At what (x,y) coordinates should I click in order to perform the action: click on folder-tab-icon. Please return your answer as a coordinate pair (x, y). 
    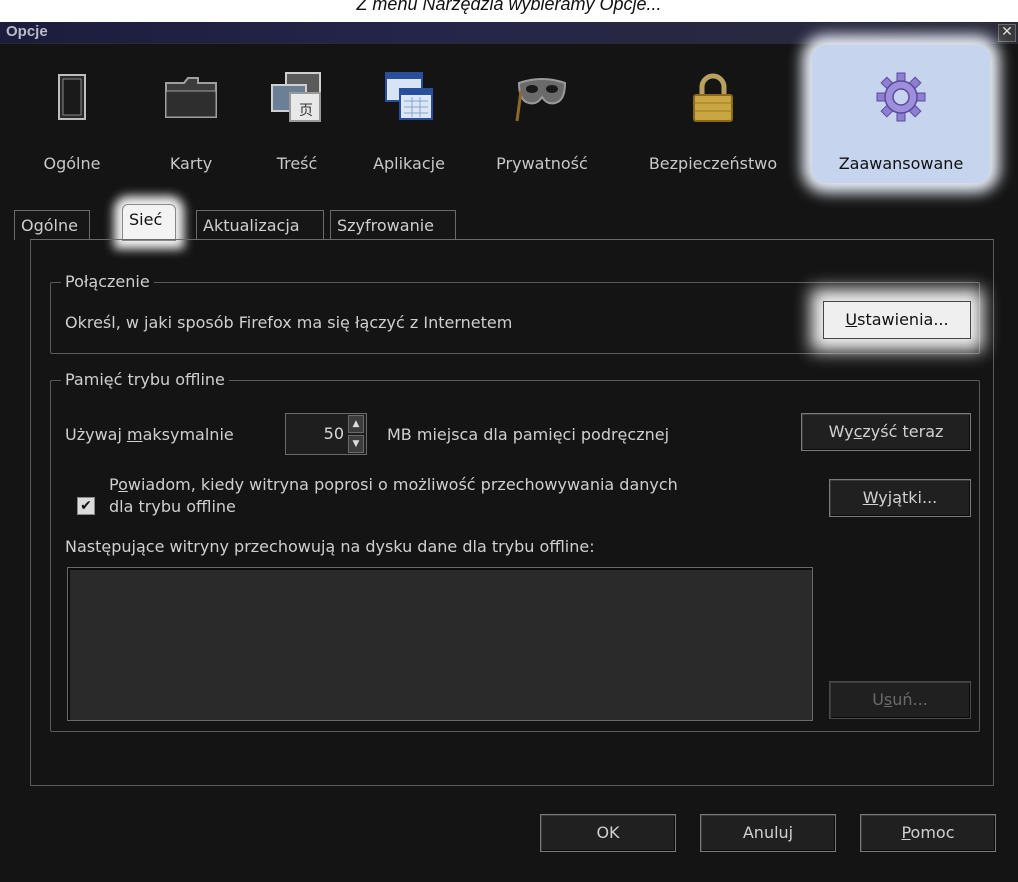
    Looking at the image, I should click on (191, 97).